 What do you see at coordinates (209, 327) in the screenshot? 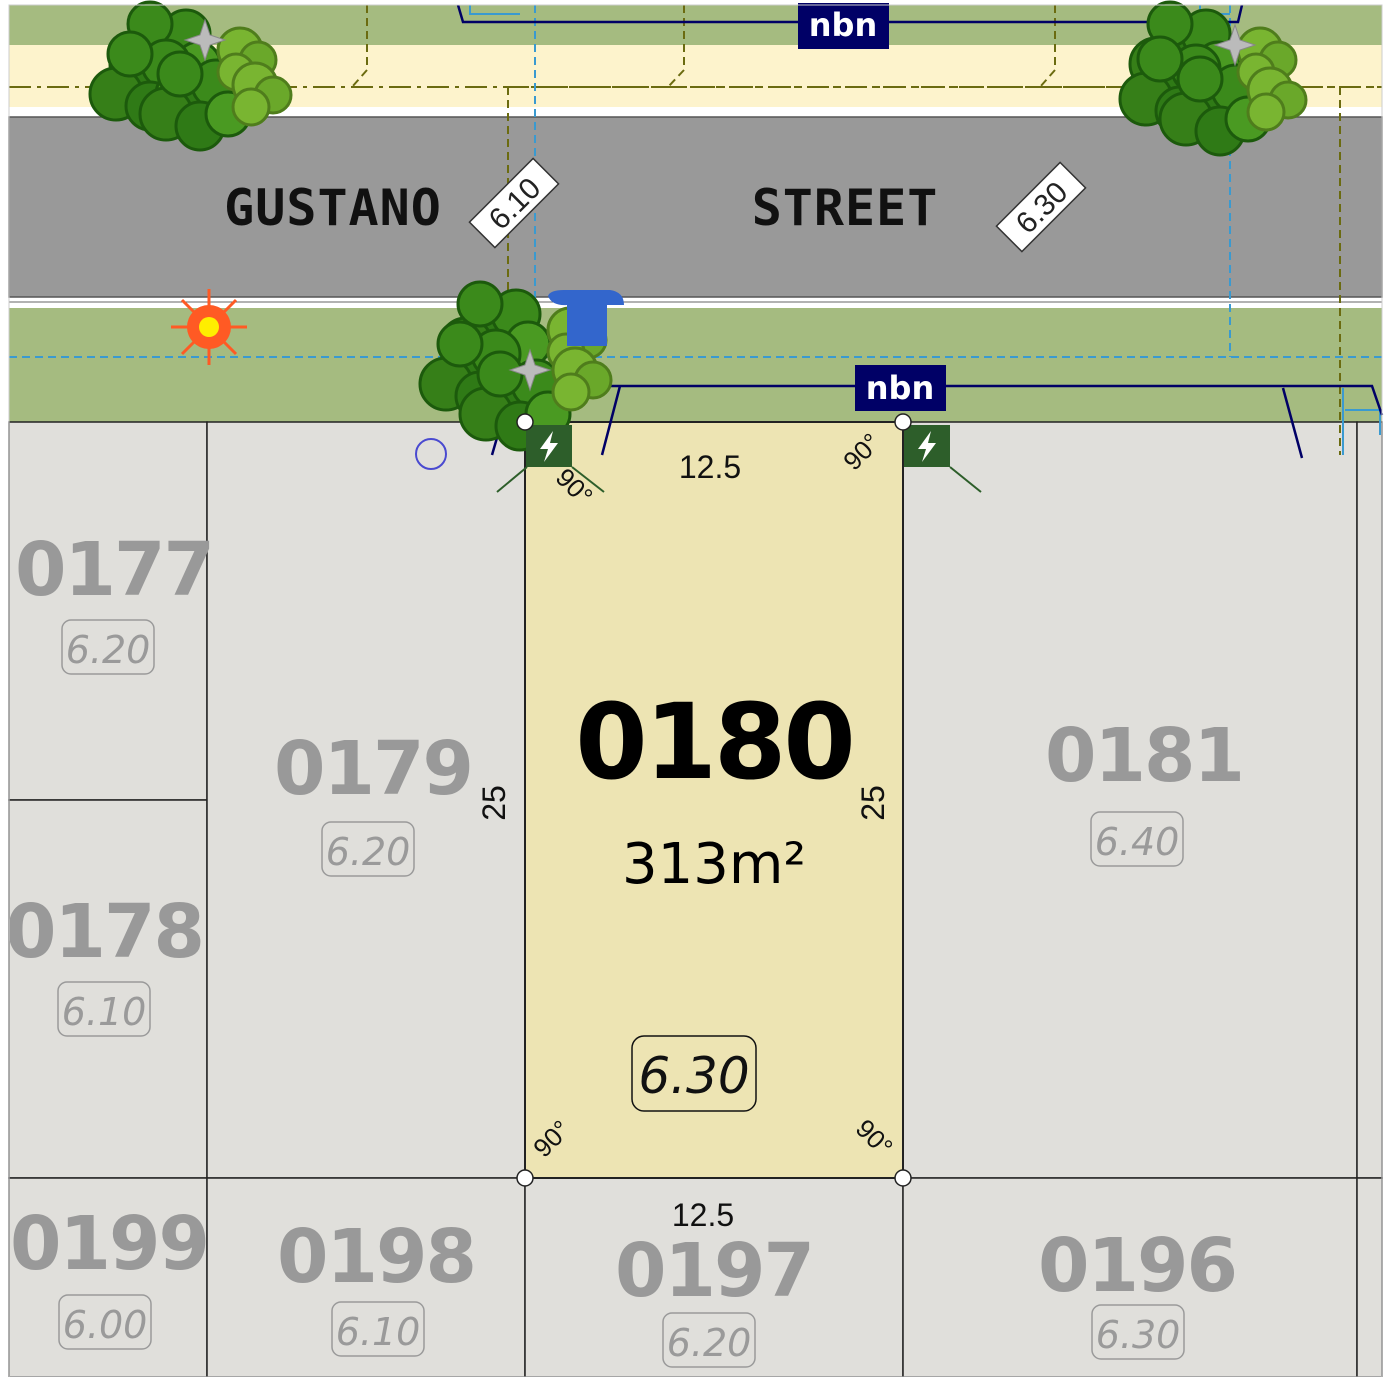
I see `street-light-icon` at bounding box center [209, 327].